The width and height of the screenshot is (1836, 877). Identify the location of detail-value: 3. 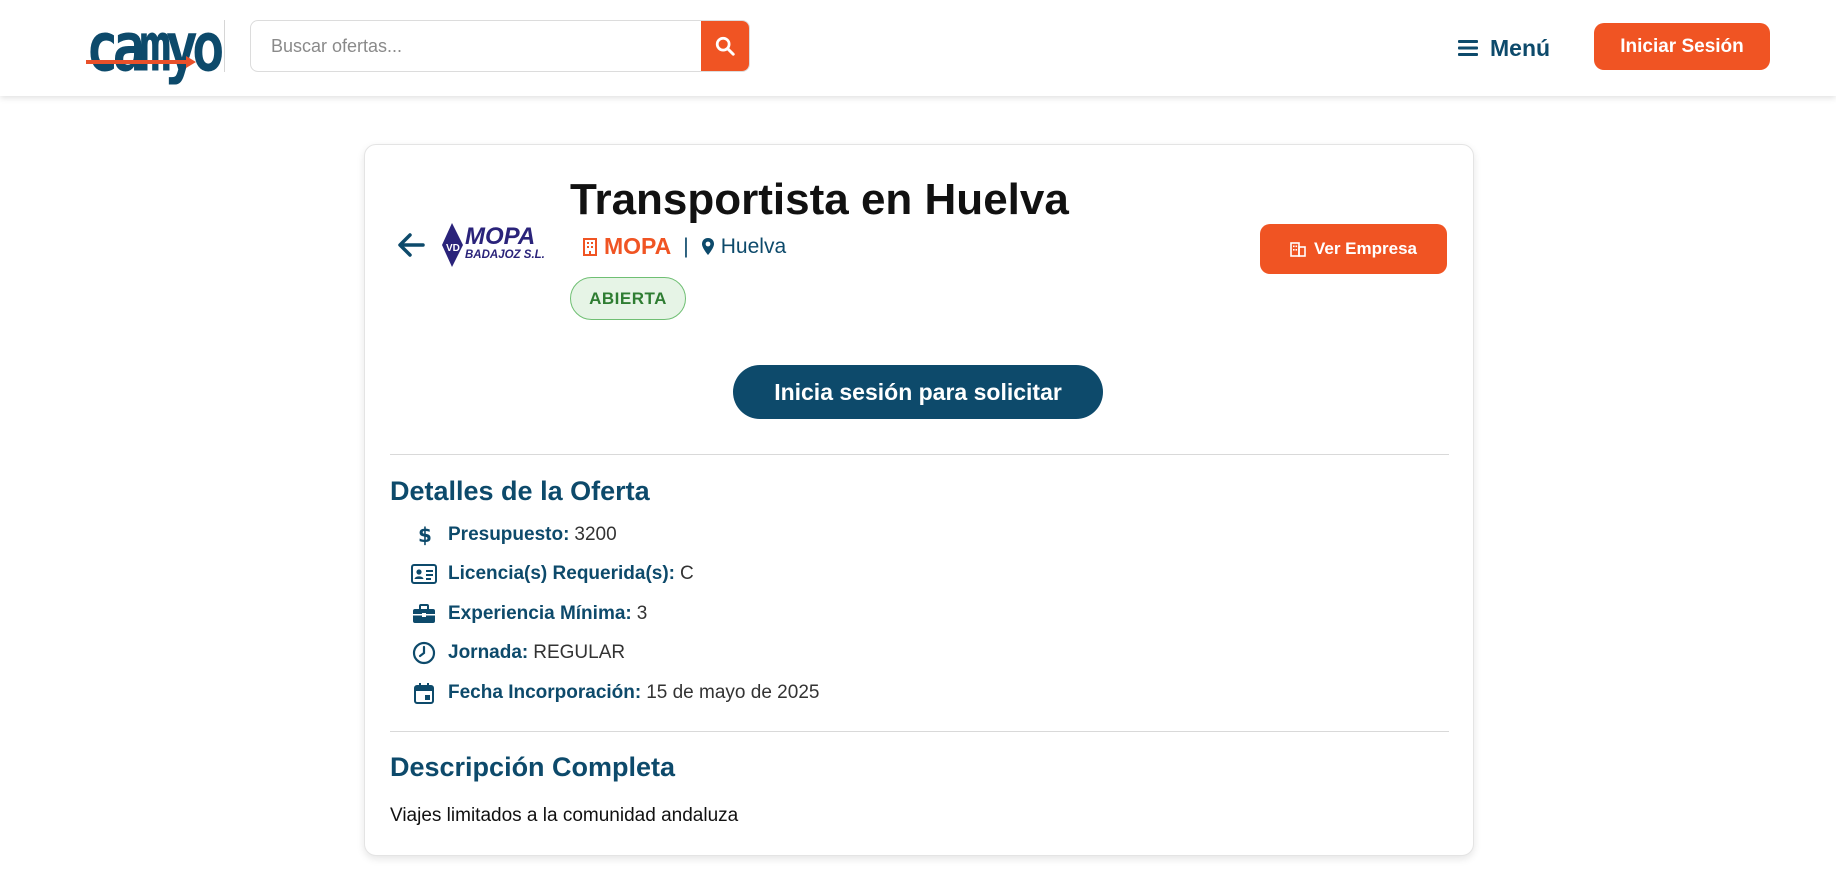
(642, 613).